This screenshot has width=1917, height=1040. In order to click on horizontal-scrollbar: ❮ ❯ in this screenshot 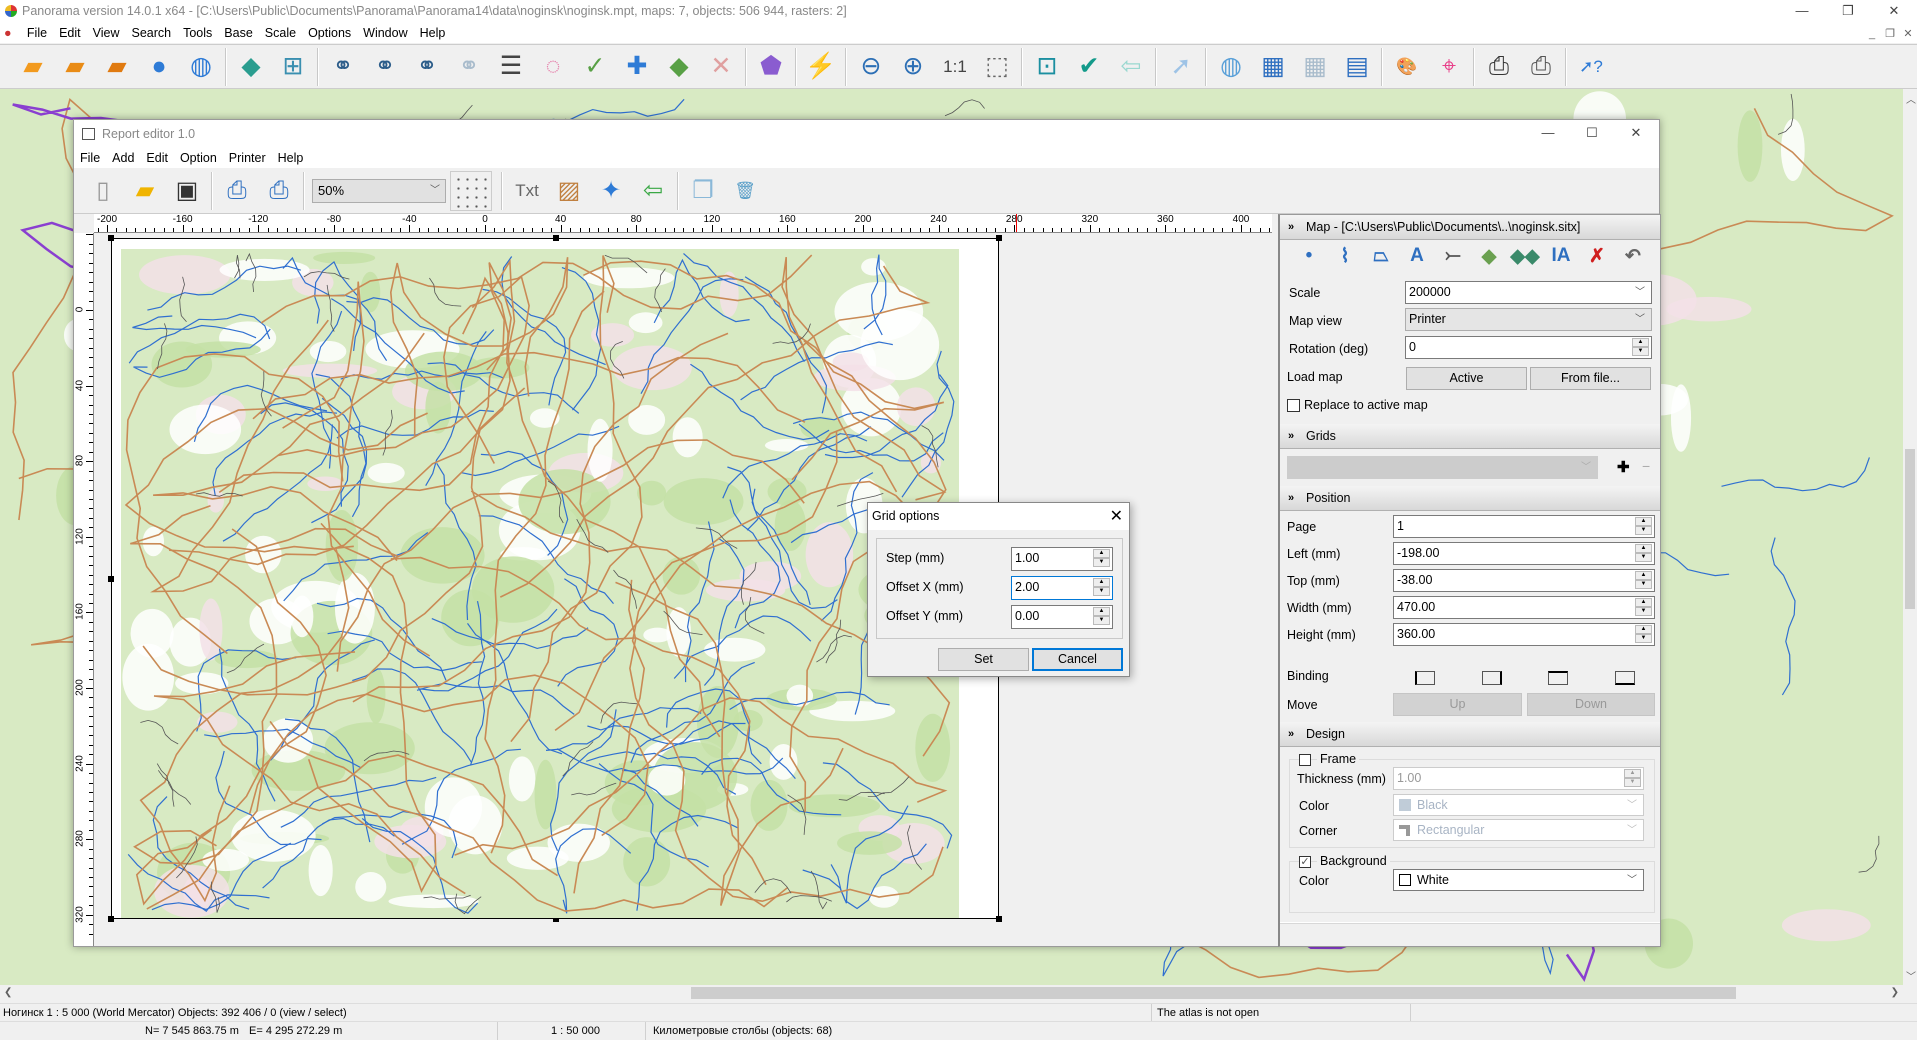, I will do `click(951, 993)`.